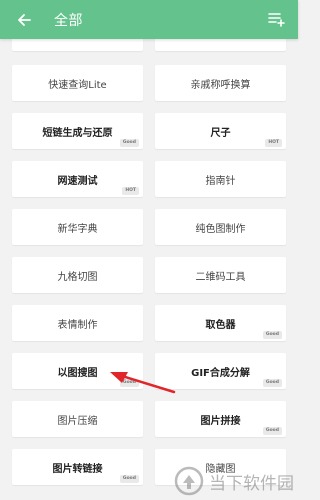 The width and height of the screenshot is (320, 500). I want to click on tool-tile-label: 短链生成与还原, so click(77, 133).